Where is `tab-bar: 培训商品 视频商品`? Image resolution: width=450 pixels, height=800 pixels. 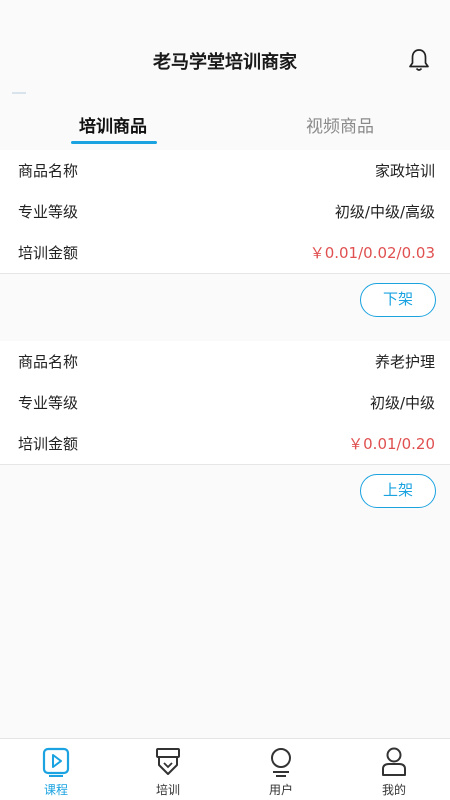 tab-bar: 培训商品 视频商品 is located at coordinates (225, 124).